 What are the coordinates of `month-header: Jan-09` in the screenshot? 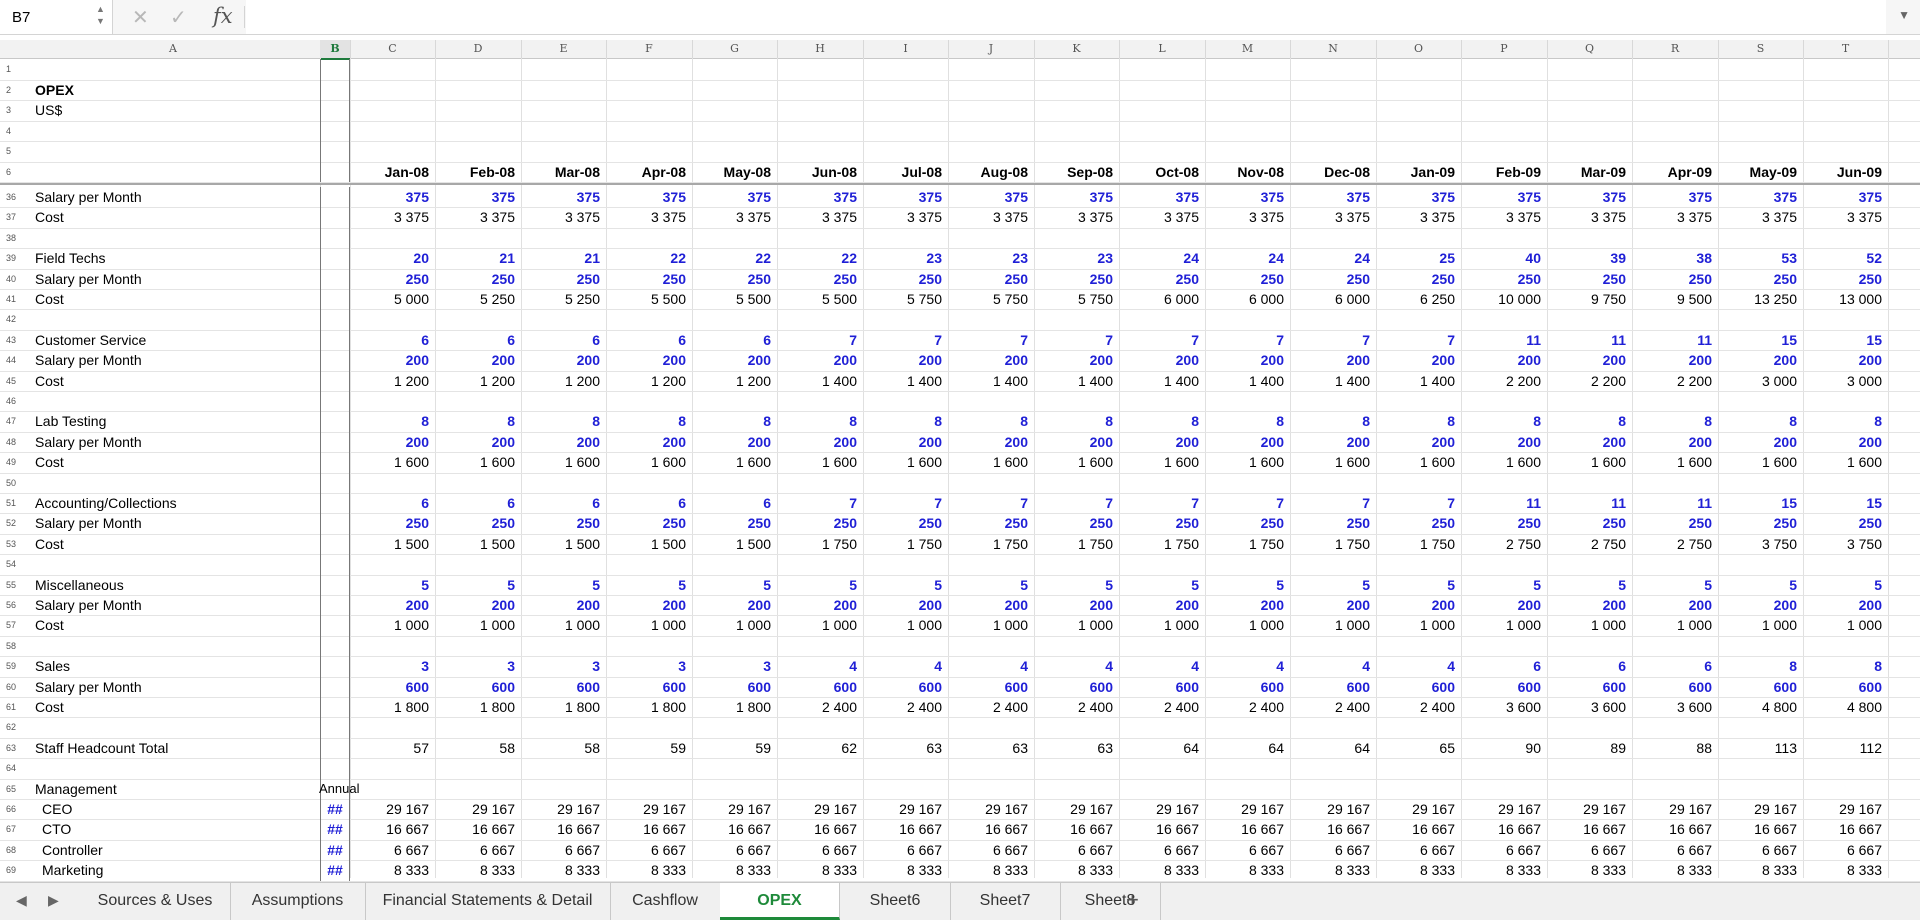 It's located at (1418, 172).